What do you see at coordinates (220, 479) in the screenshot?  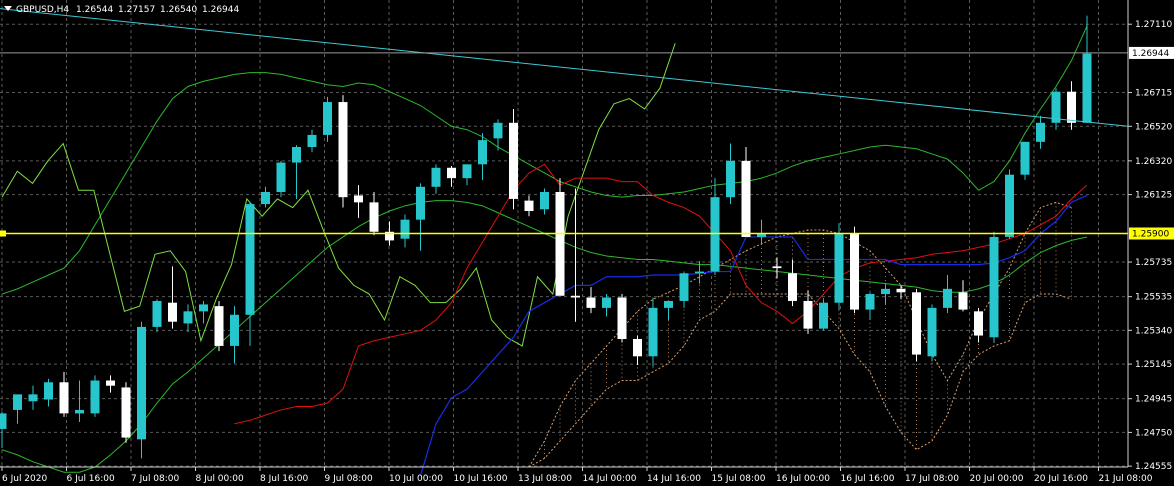 I see `time-tick-label: 8 Jul 00:00` at bounding box center [220, 479].